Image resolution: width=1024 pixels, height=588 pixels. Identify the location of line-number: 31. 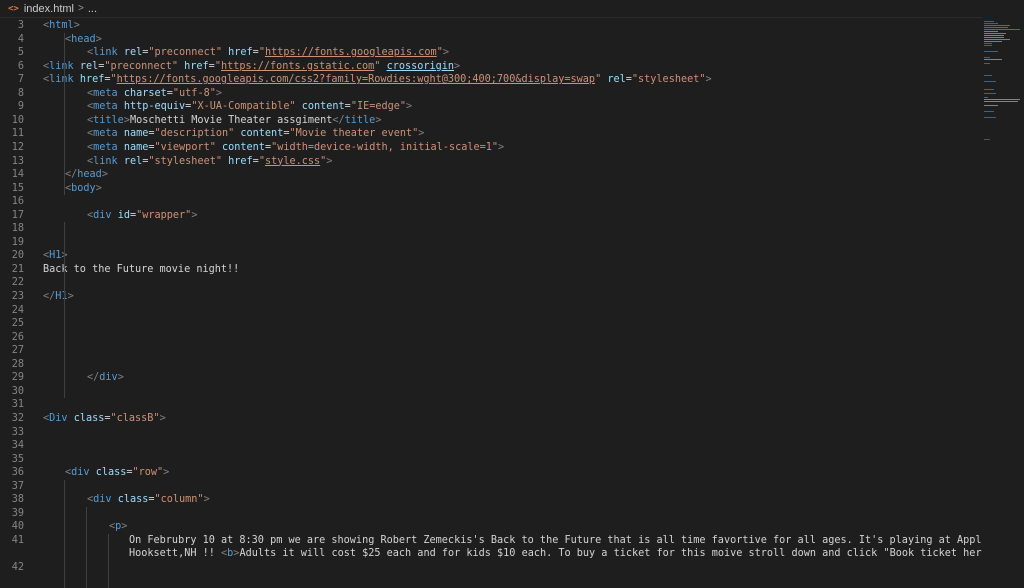
(17, 405).